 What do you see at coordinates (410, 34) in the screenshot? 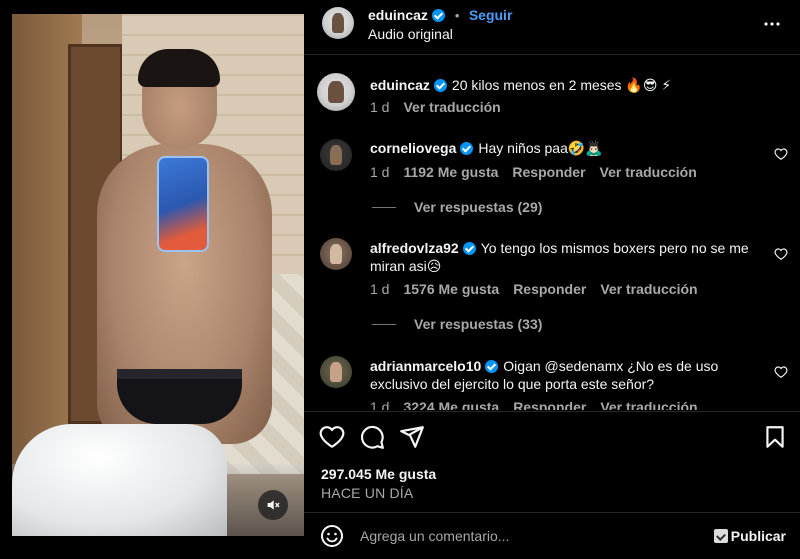
I see `audio-label: Audio original` at bounding box center [410, 34].